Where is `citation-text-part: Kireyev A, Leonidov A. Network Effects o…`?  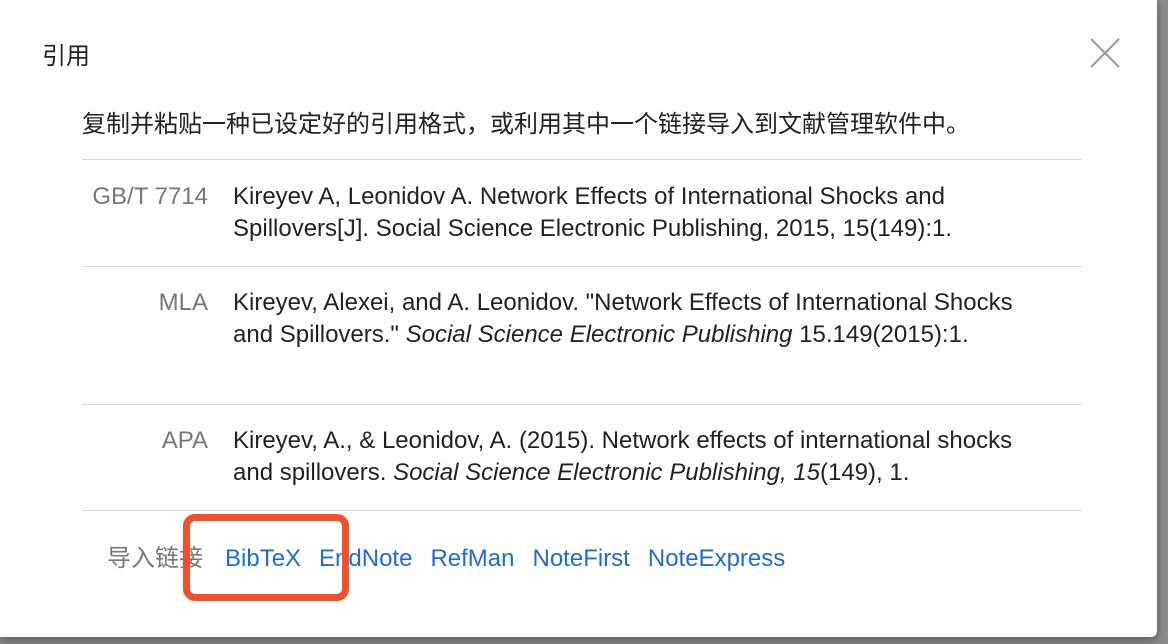
citation-text-part: Kireyev A, Leonidov A. Network Effects o… is located at coordinates (593, 212).